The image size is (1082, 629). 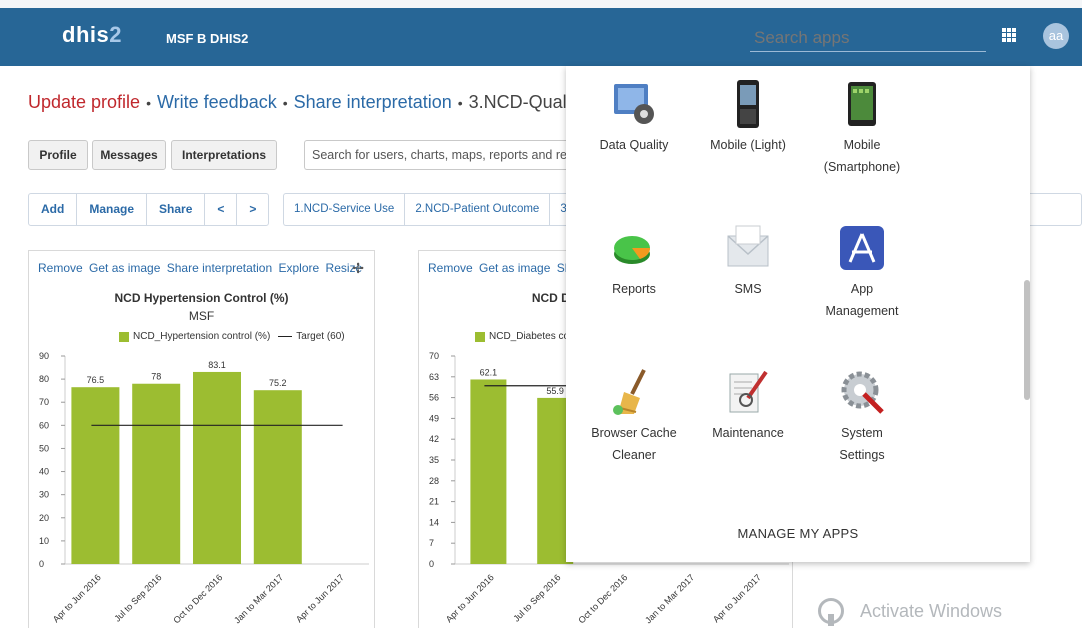 I want to click on app-app-management: App Management, so click(x=862, y=273).